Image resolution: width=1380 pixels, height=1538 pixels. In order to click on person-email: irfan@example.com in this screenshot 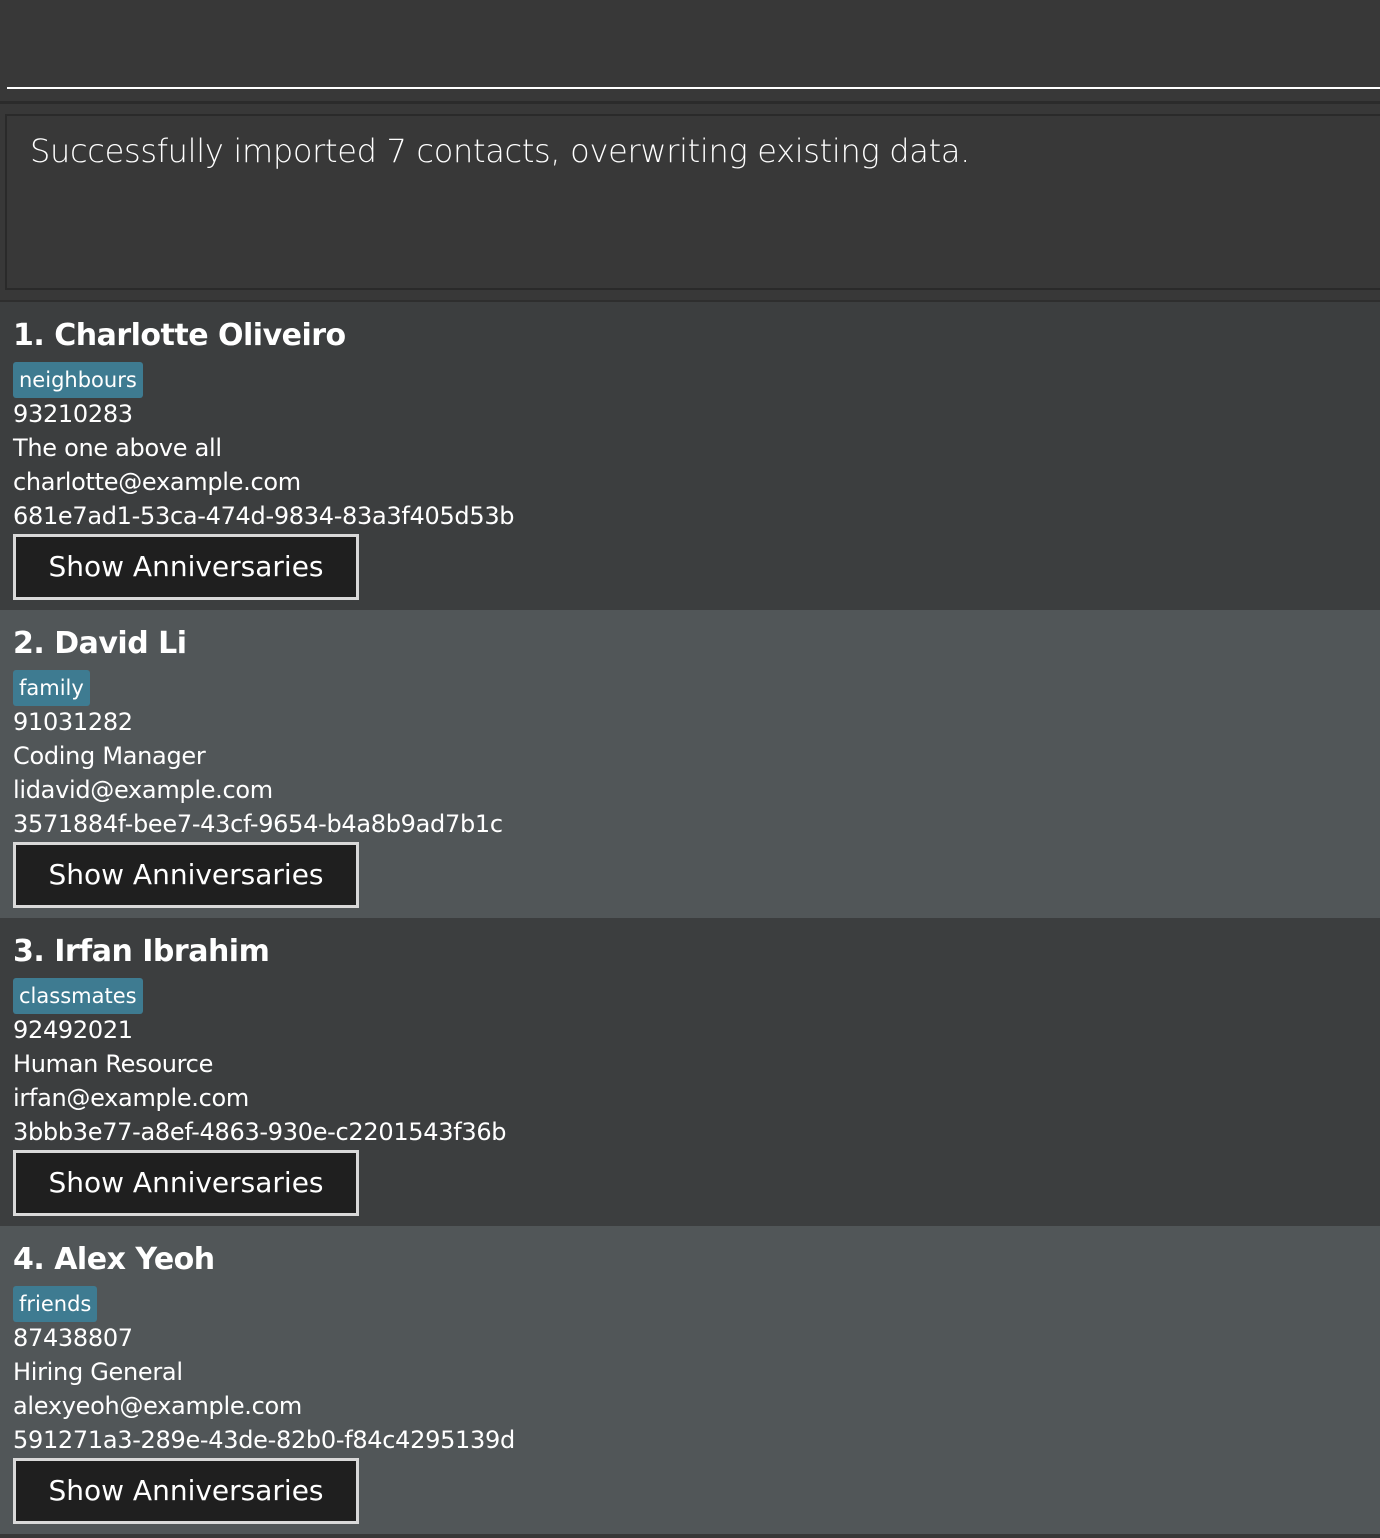, I will do `click(131, 1098)`.